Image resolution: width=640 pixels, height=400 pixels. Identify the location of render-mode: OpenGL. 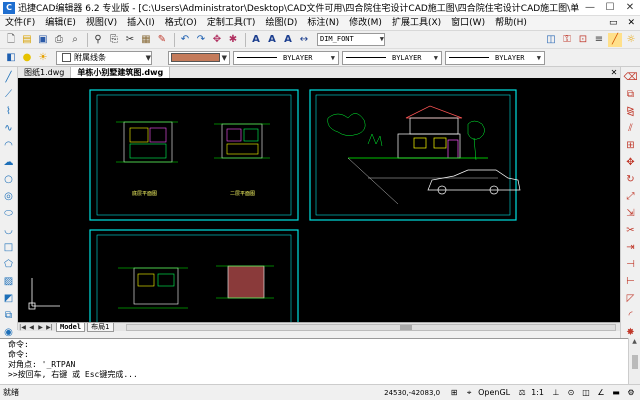
(494, 392).